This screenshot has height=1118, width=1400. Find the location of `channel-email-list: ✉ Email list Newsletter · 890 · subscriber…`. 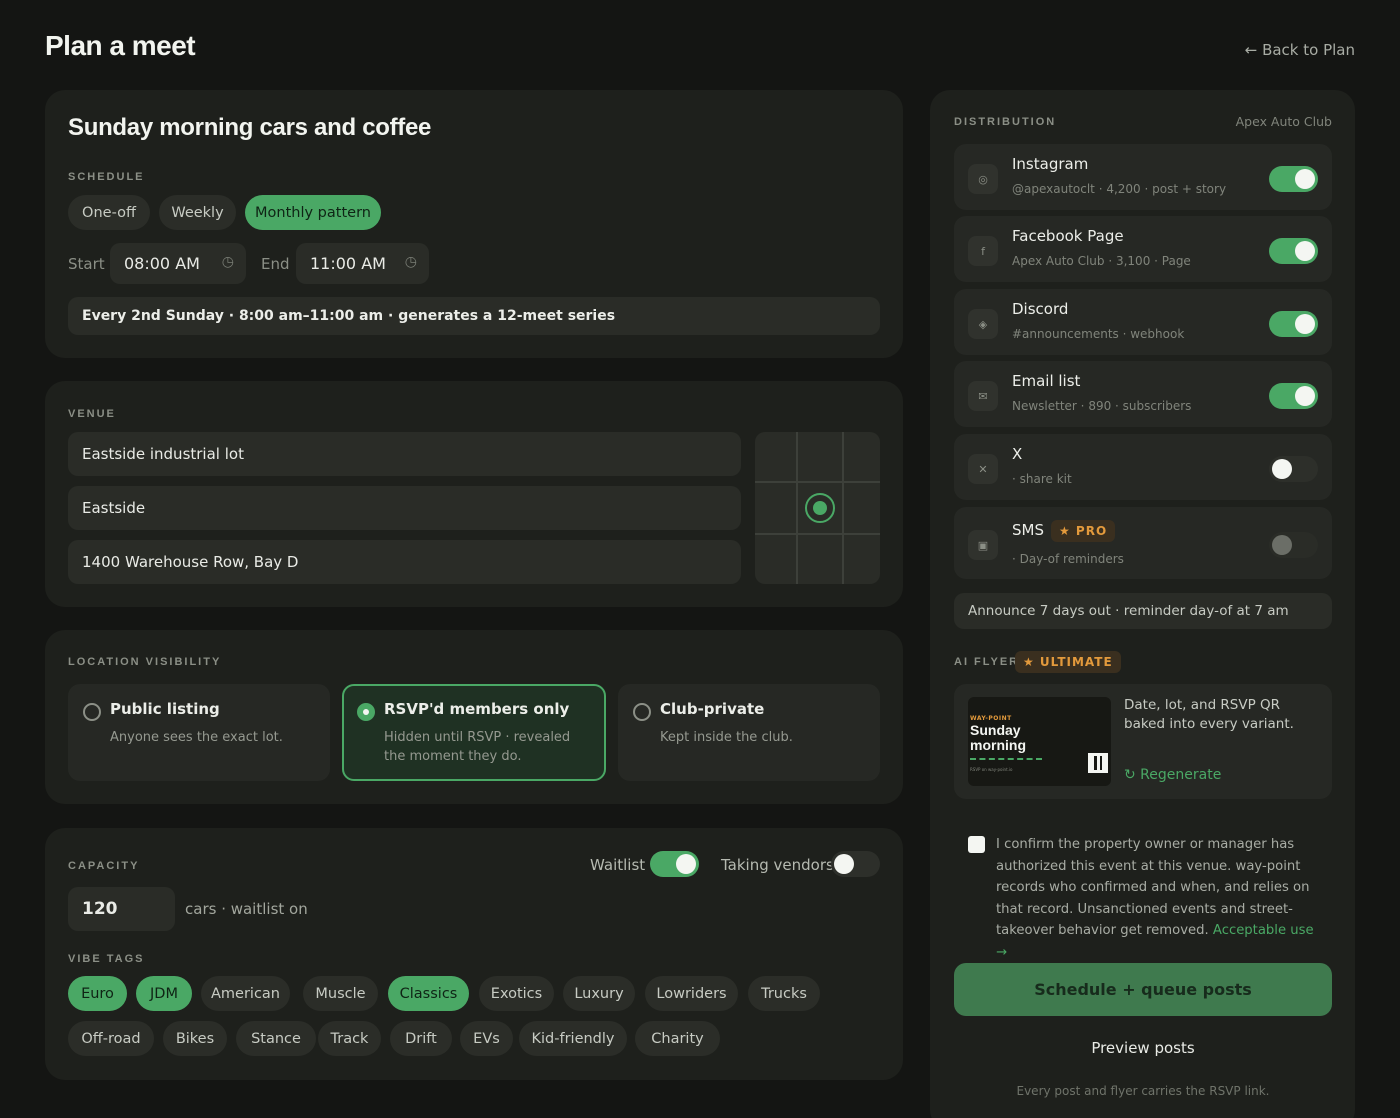

channel-email-list: ✉ Email list Newsletter · 890 · subscriber… is located at coordinates (1143, 394).